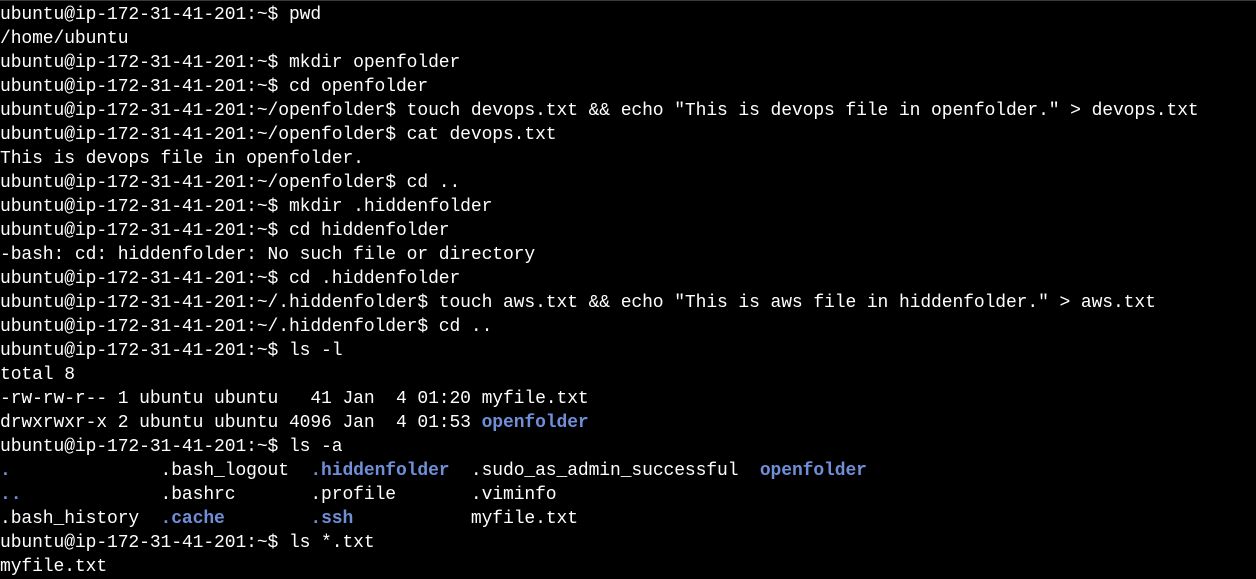  Describe the element at coordinates (628, 447) in the screenshot. I see `terminal-line: ubuntu@ip-172-31-41-201:~$ ls -a` at that location.